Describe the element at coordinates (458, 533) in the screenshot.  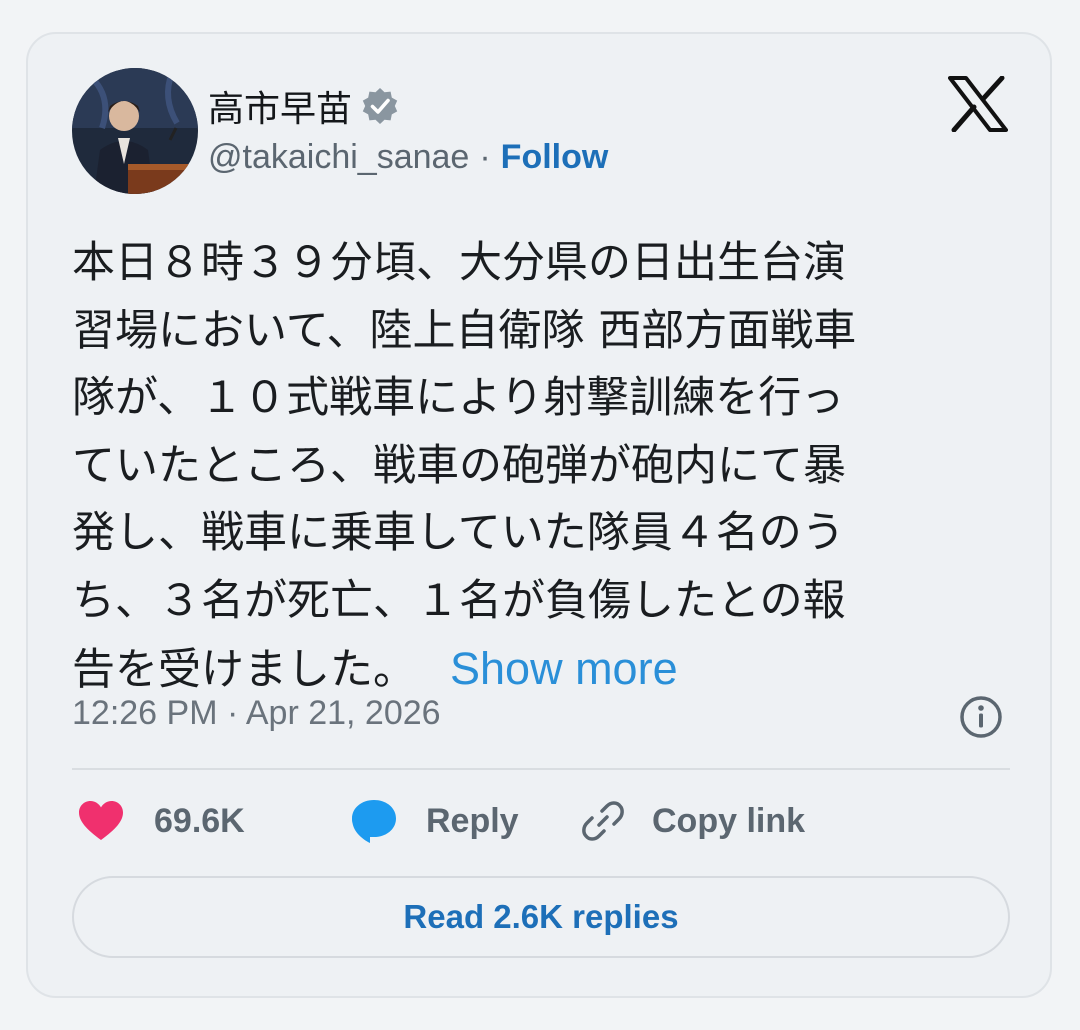
I see `tweet-line: 発し、戦車に乗車していた隊員４名のう` at that location.